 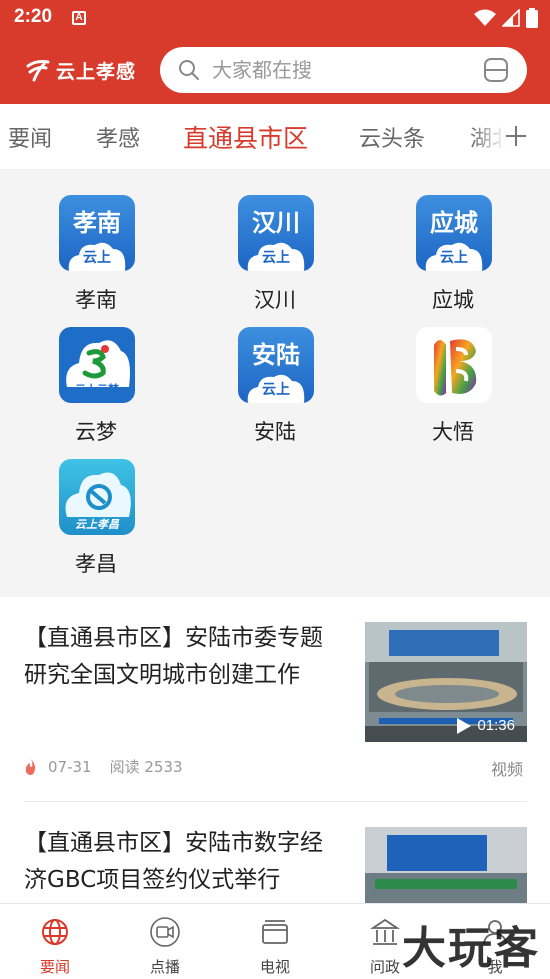 I want to click on logo-text: 云上孝昌, so click(x=97, y=524).